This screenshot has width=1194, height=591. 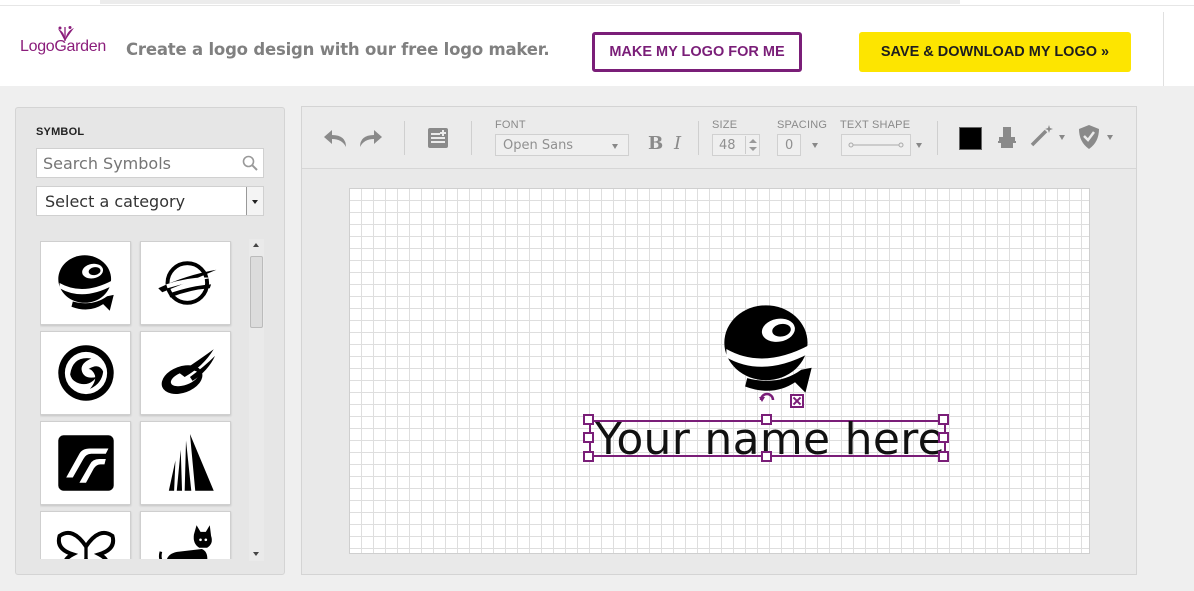 What do you see at coordinates (752, 145) in the screenshot?
I see `stepper-arrows-icon` at bounding box center [752, 145].